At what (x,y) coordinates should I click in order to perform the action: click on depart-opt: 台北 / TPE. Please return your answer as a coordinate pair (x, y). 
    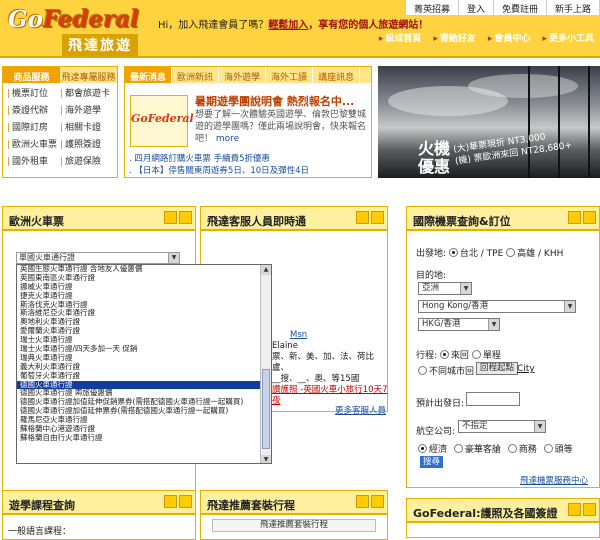
    Looking at the image, I should click on (481, 254).